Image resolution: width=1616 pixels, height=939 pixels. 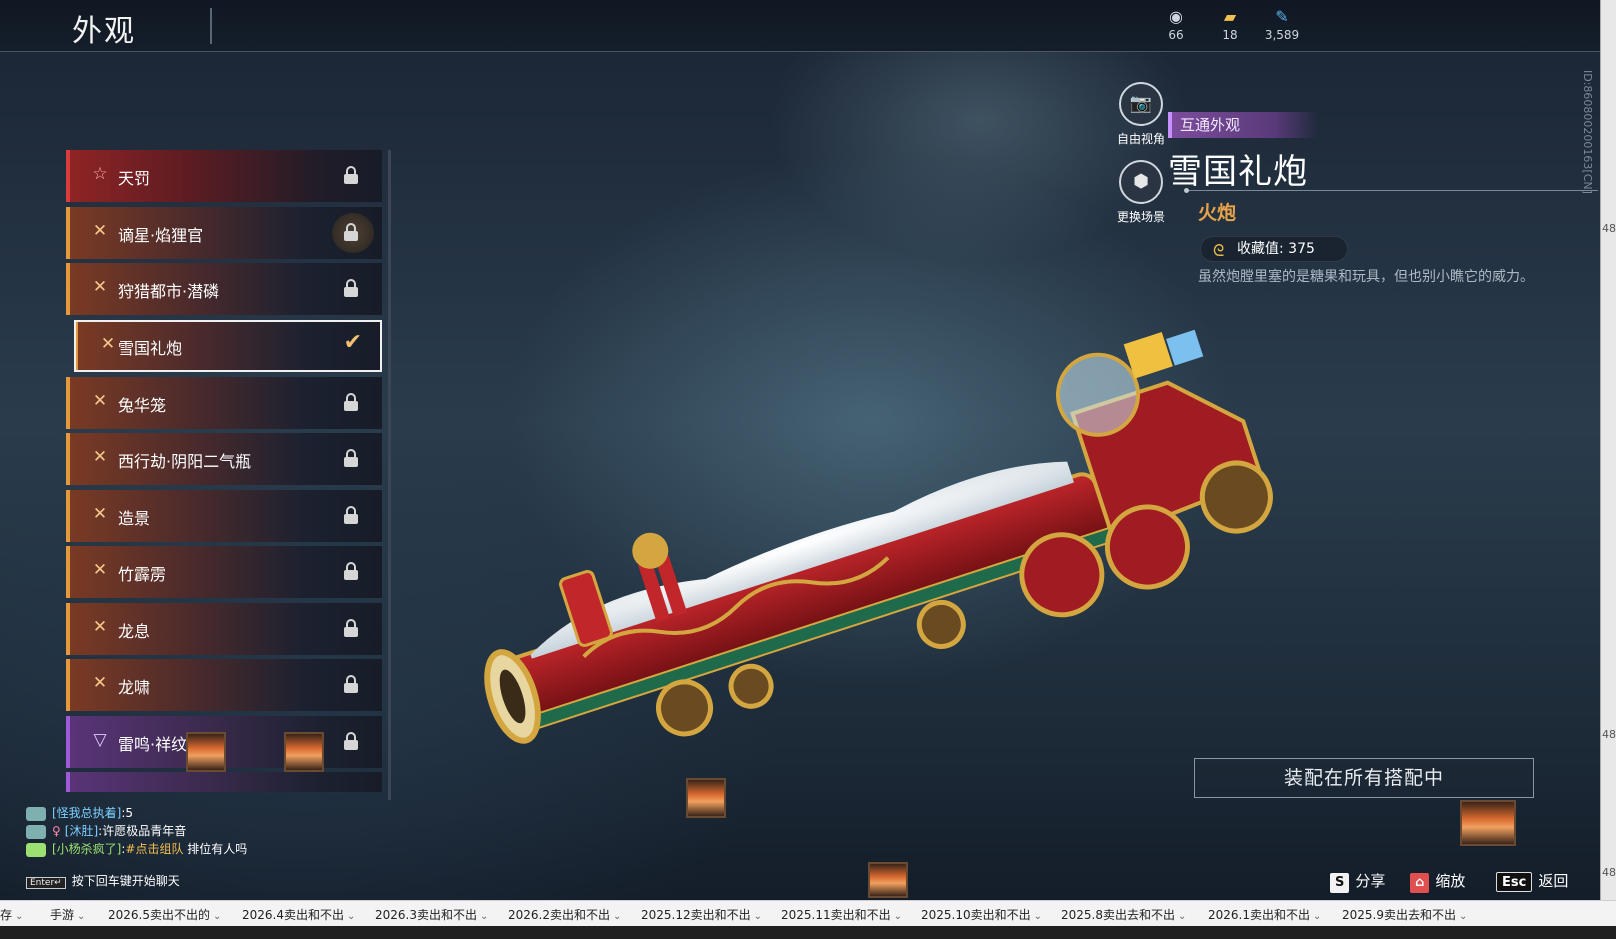 I want to click on bookmark-item: 2026.3卖出和不出 ⌄, so click(x=431, y=914).